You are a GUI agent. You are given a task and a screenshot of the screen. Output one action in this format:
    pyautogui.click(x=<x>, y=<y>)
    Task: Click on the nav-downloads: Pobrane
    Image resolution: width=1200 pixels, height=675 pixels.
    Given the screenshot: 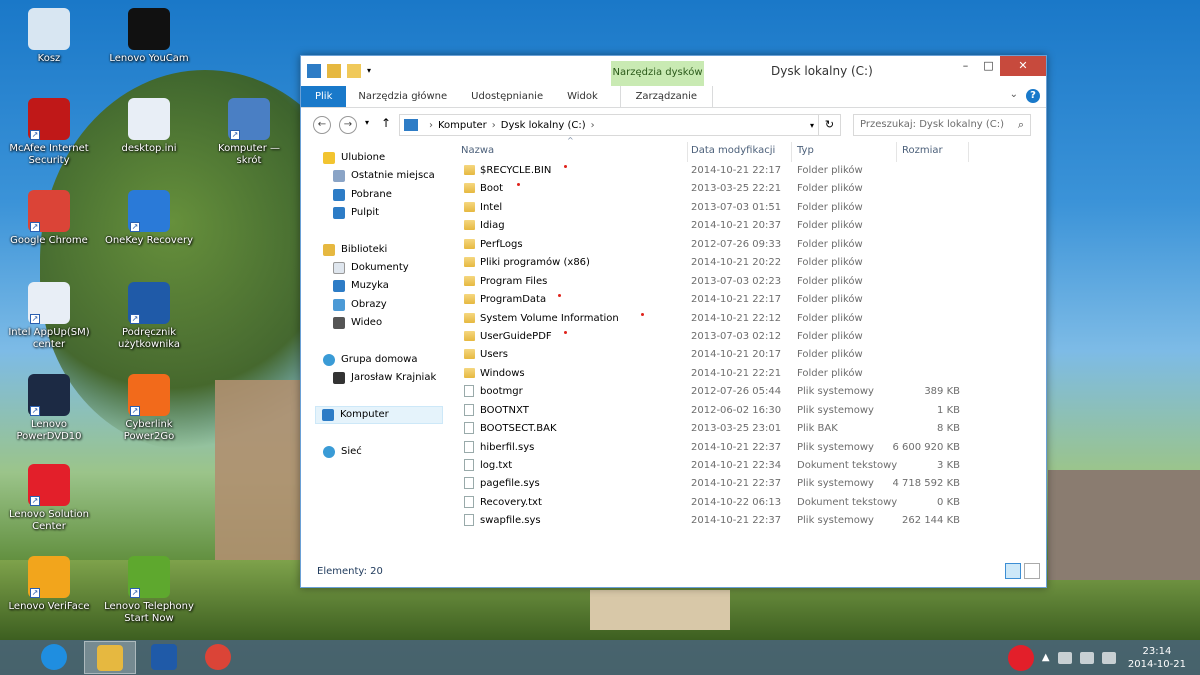 What is the action you would take?
    pyautogui.click(x=362, y=195)
    